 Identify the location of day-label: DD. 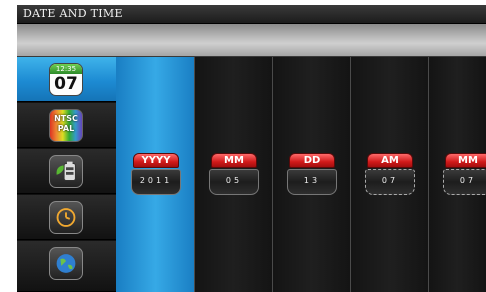
(312, 160).